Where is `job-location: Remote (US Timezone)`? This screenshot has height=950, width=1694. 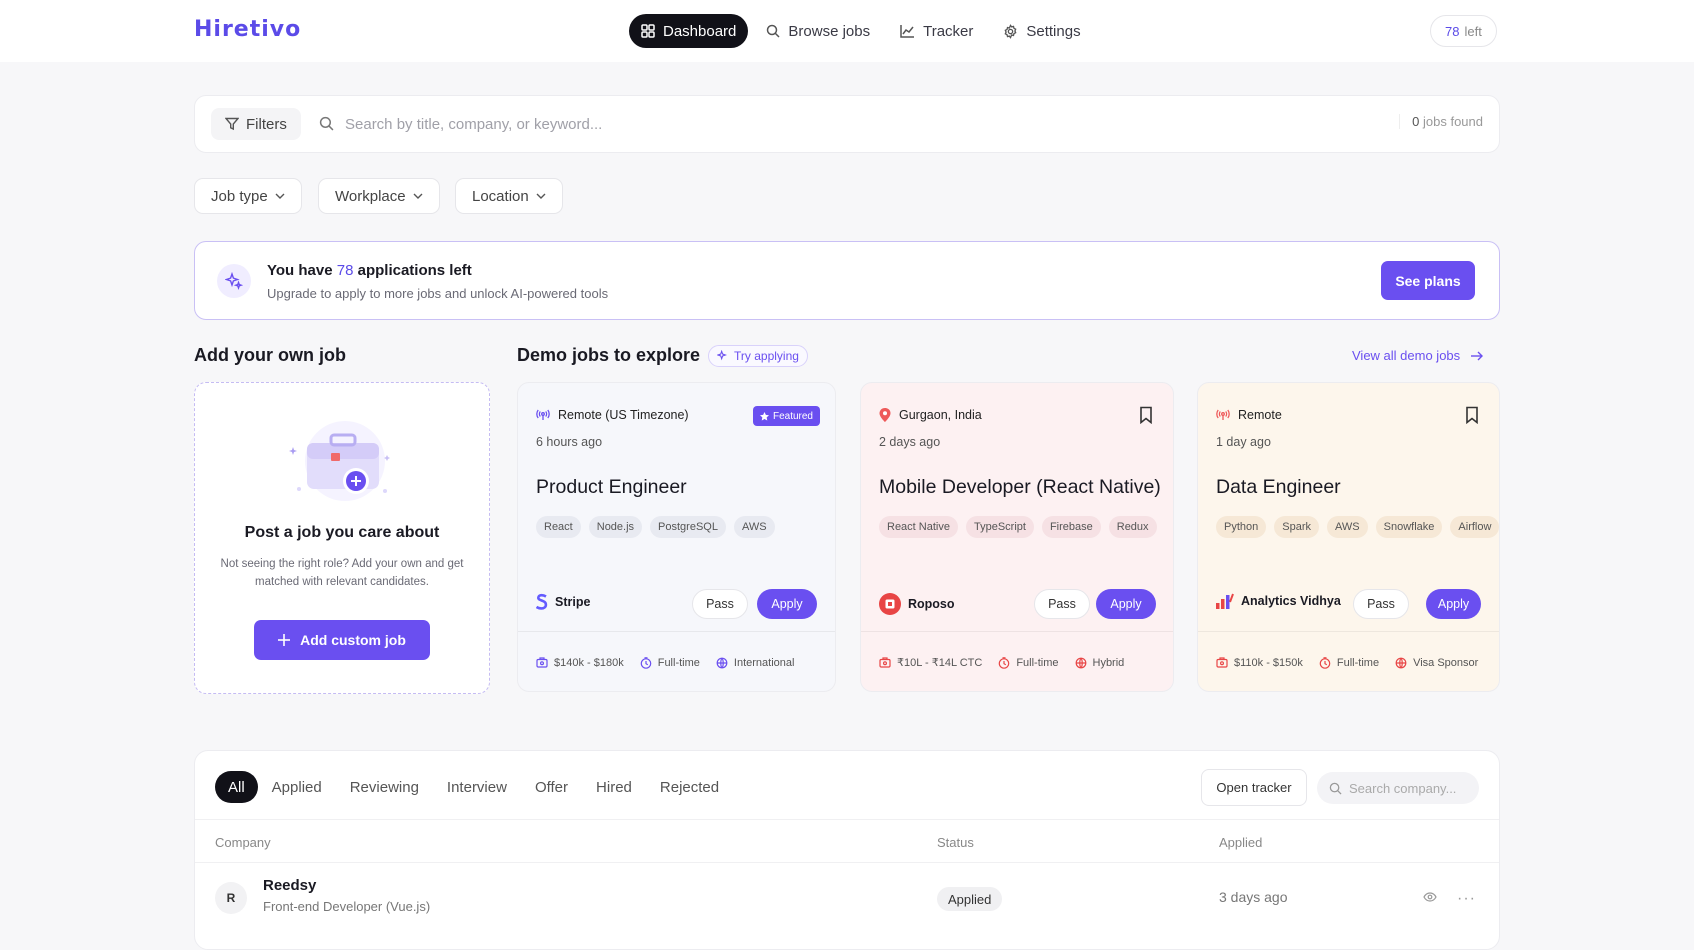
job-location: Remote (US Timezone) is located at coordinates (612, 415).